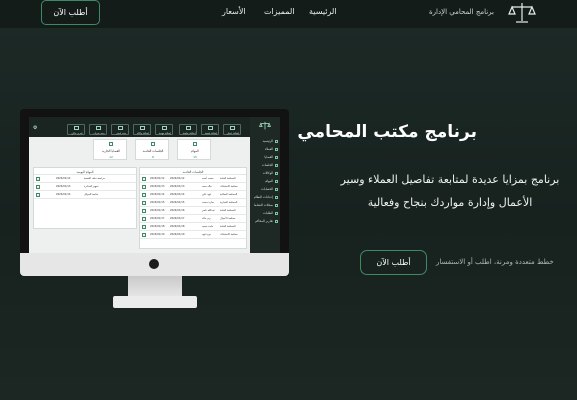 The image size is (577, 400). What do you see at coordinates (271, 149) in the screenshot?
I see `sidebar-item: العملاء` at bounding box center [271, 149].